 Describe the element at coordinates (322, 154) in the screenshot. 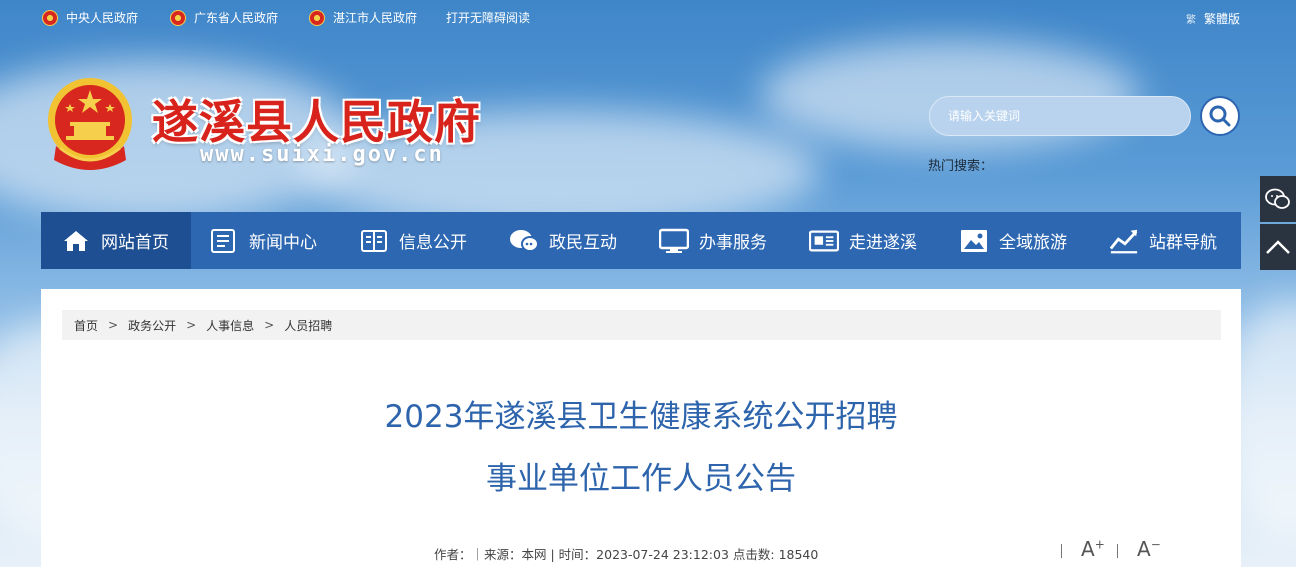

I see `site-url: www.suixi.gov.cn` at that location.